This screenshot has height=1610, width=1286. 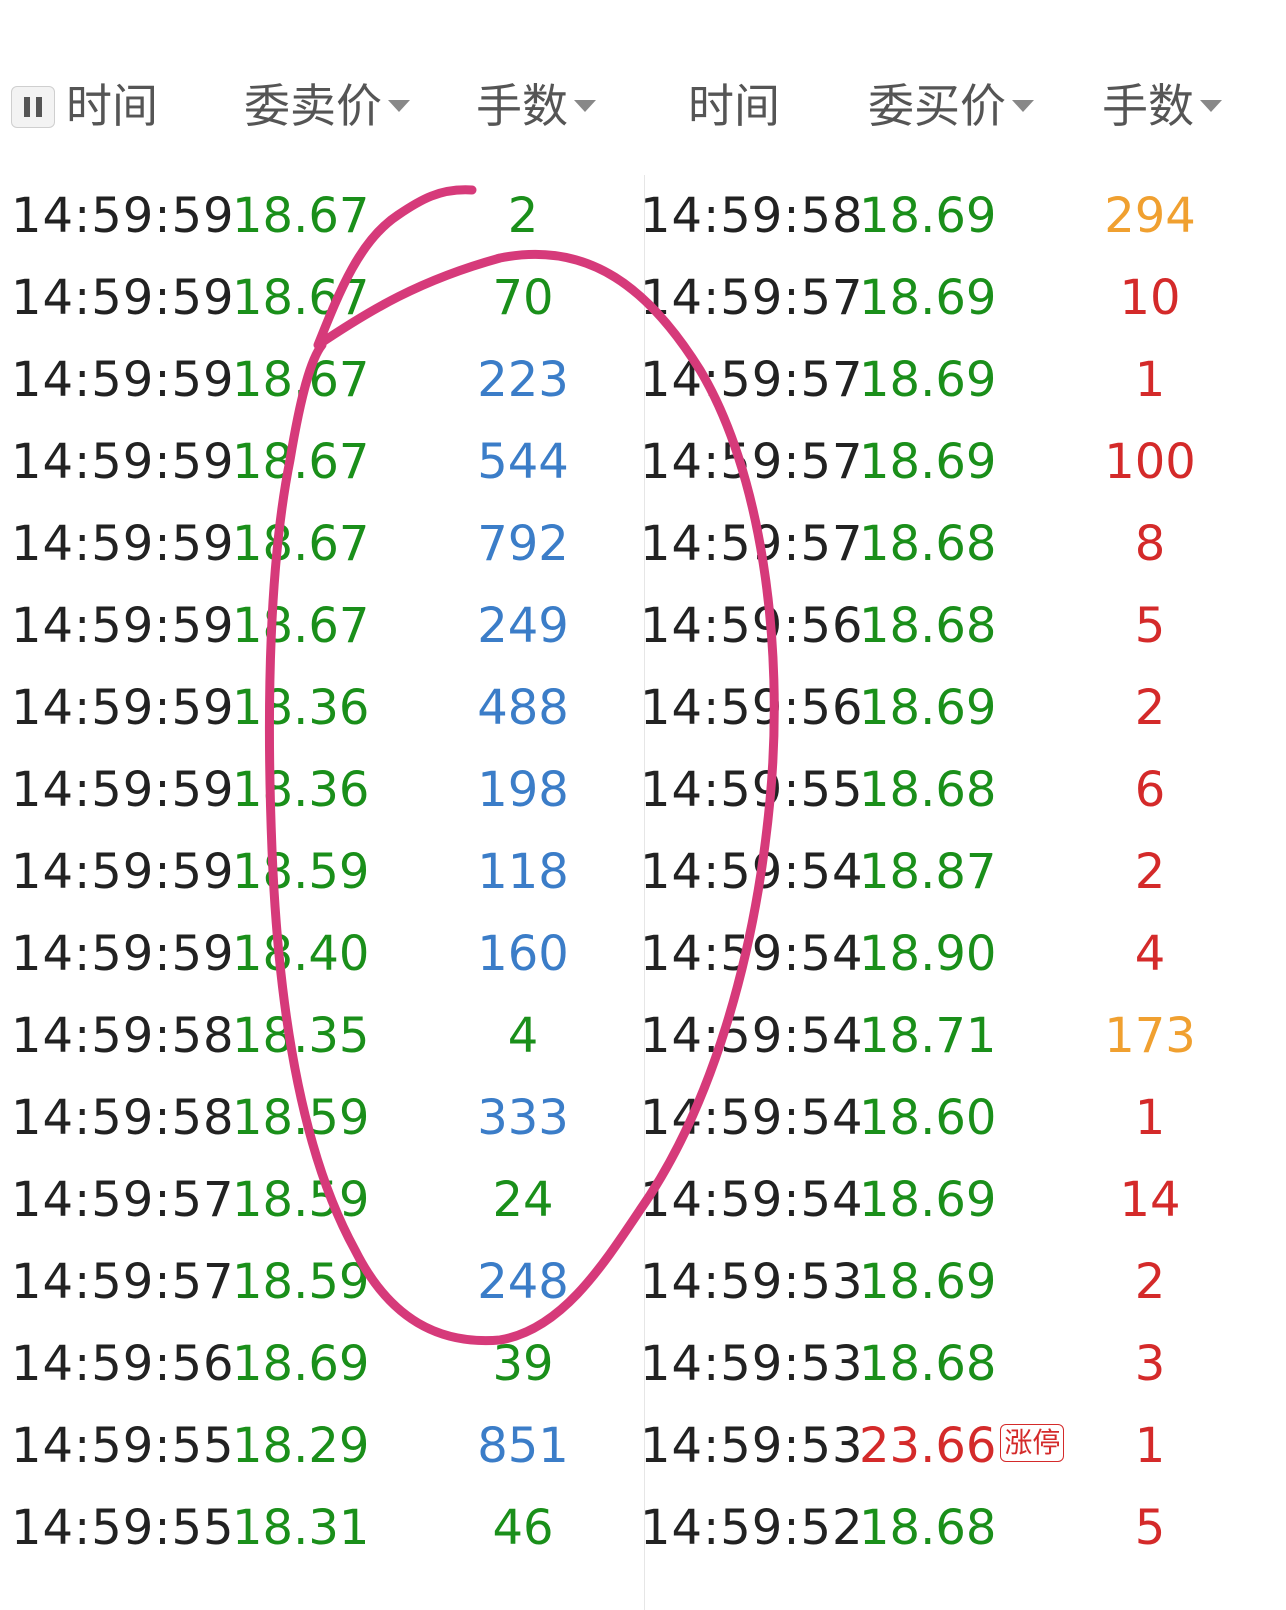 What do you see at coordinates (962, 1446) in the screenshot?
I see `buy-price: 23.66 涨停` at bounding box center [962, 1446].